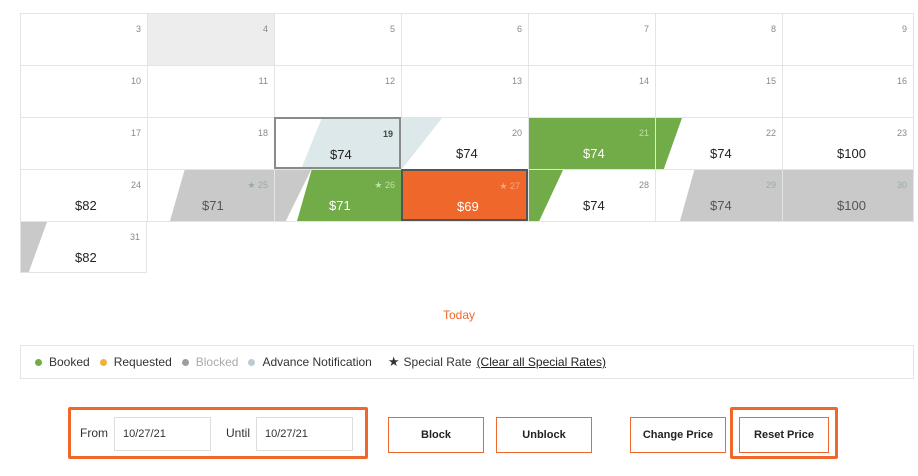  Describe the element at coordinates (591, 91) in the screenshot. I see `calendar-day: 14` at that location.